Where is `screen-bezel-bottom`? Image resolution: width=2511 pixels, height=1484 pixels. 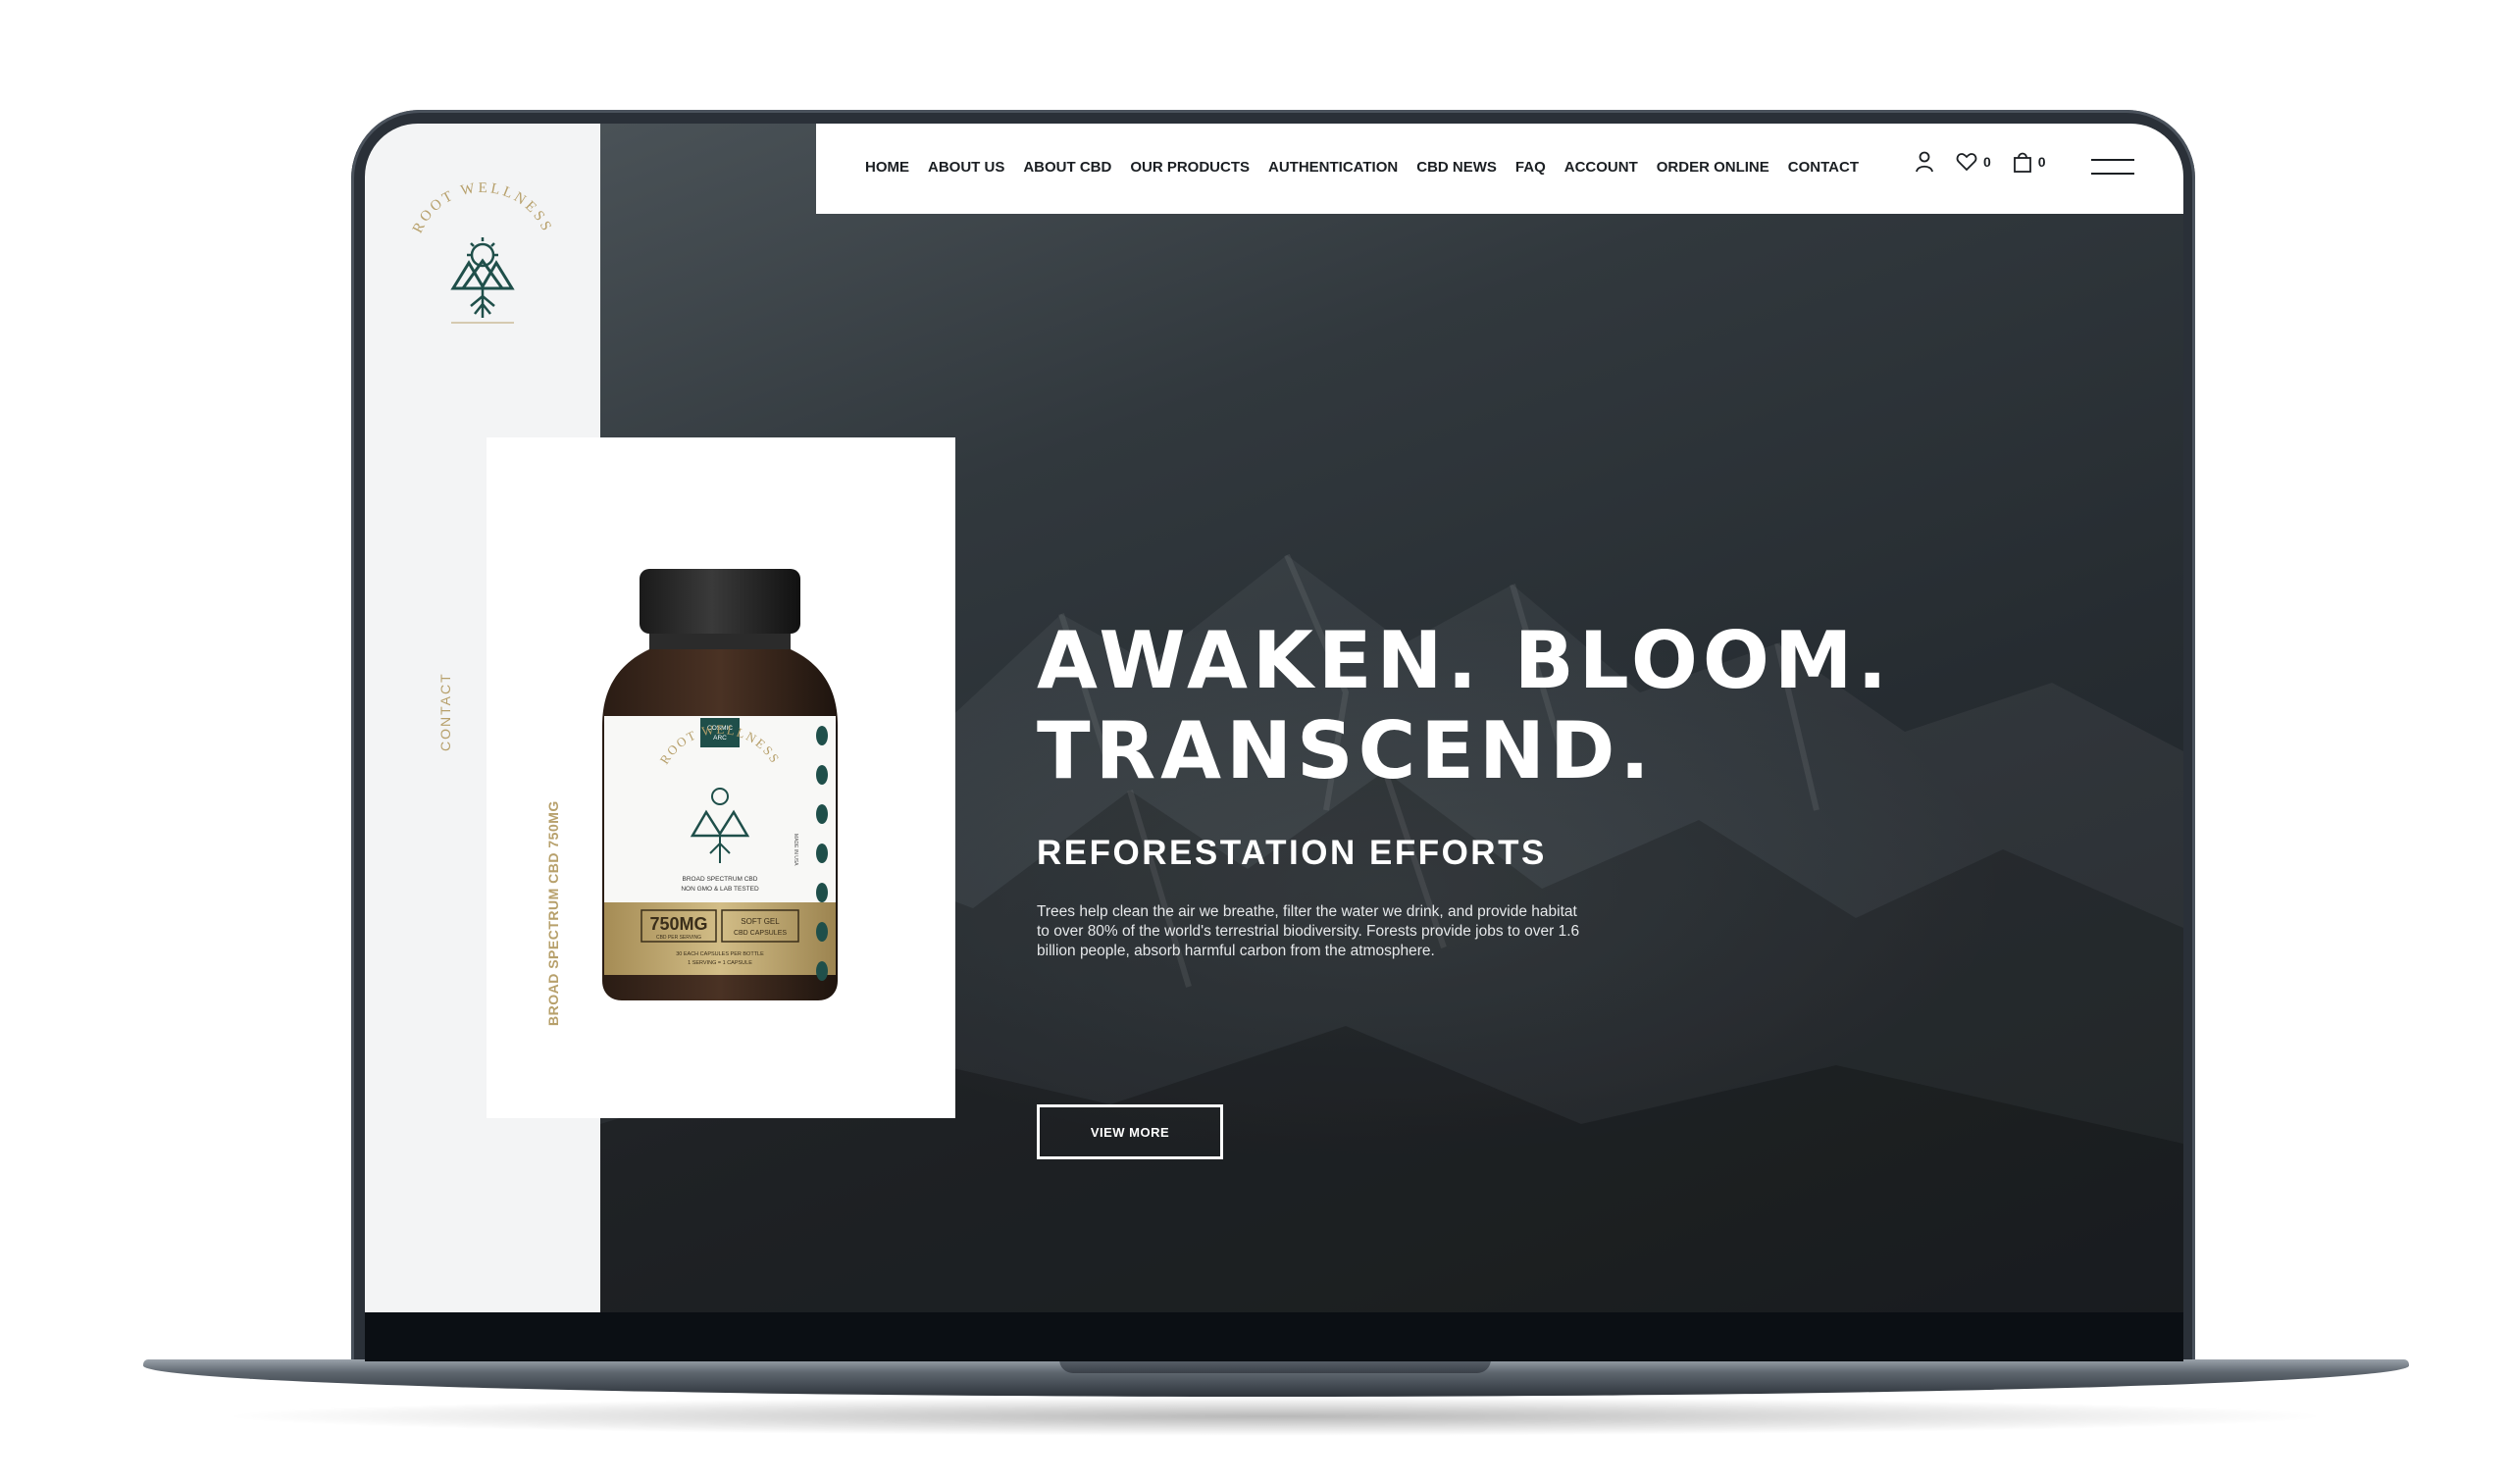 screen-bezel-bottom is located at coordinates (1274, 1336).